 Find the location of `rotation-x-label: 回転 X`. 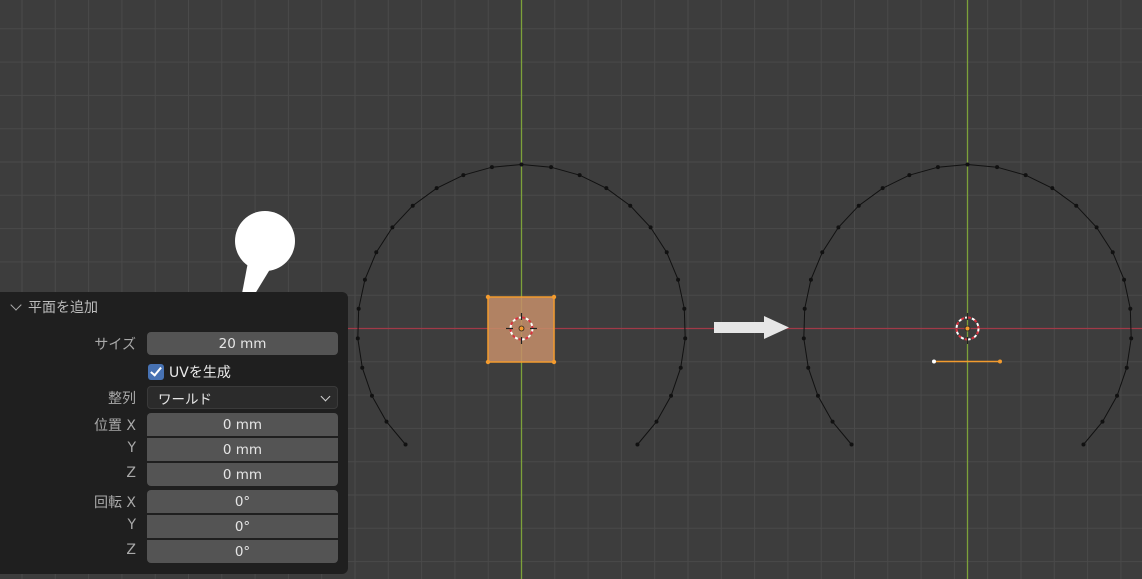

rotation-x-label: 回転 X is located at coordinates (114, 503).